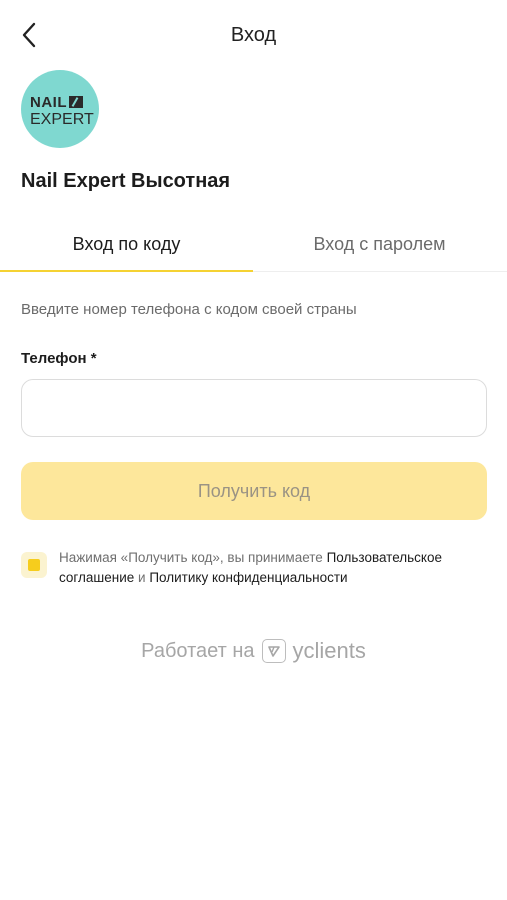 The image size is (507, 900). Describe the element at coordinates (59, 358) in the screenshot. I see `phone-label: Телефон *` at that location.